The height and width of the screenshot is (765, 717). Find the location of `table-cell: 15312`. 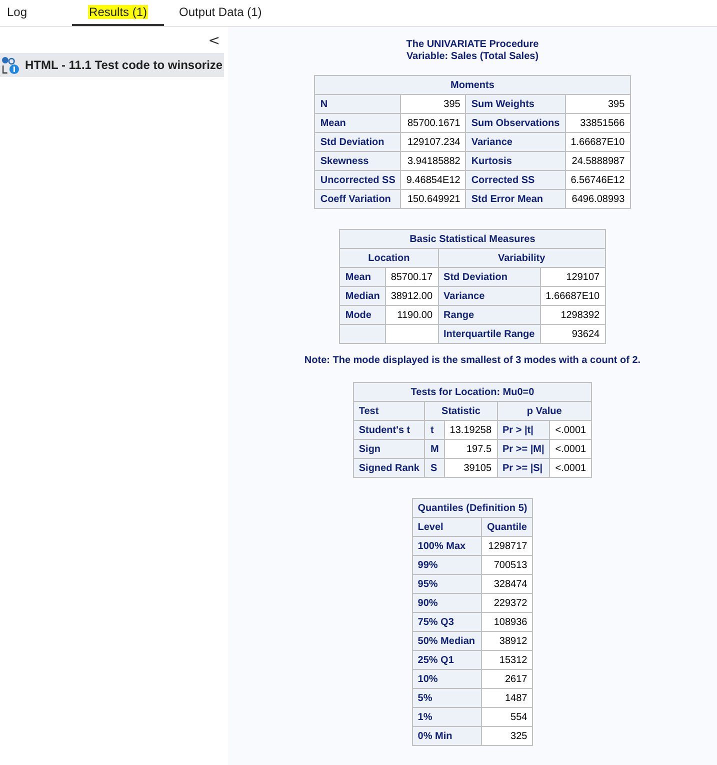

table-cell: 15312 is located at coordinates (507, 660).